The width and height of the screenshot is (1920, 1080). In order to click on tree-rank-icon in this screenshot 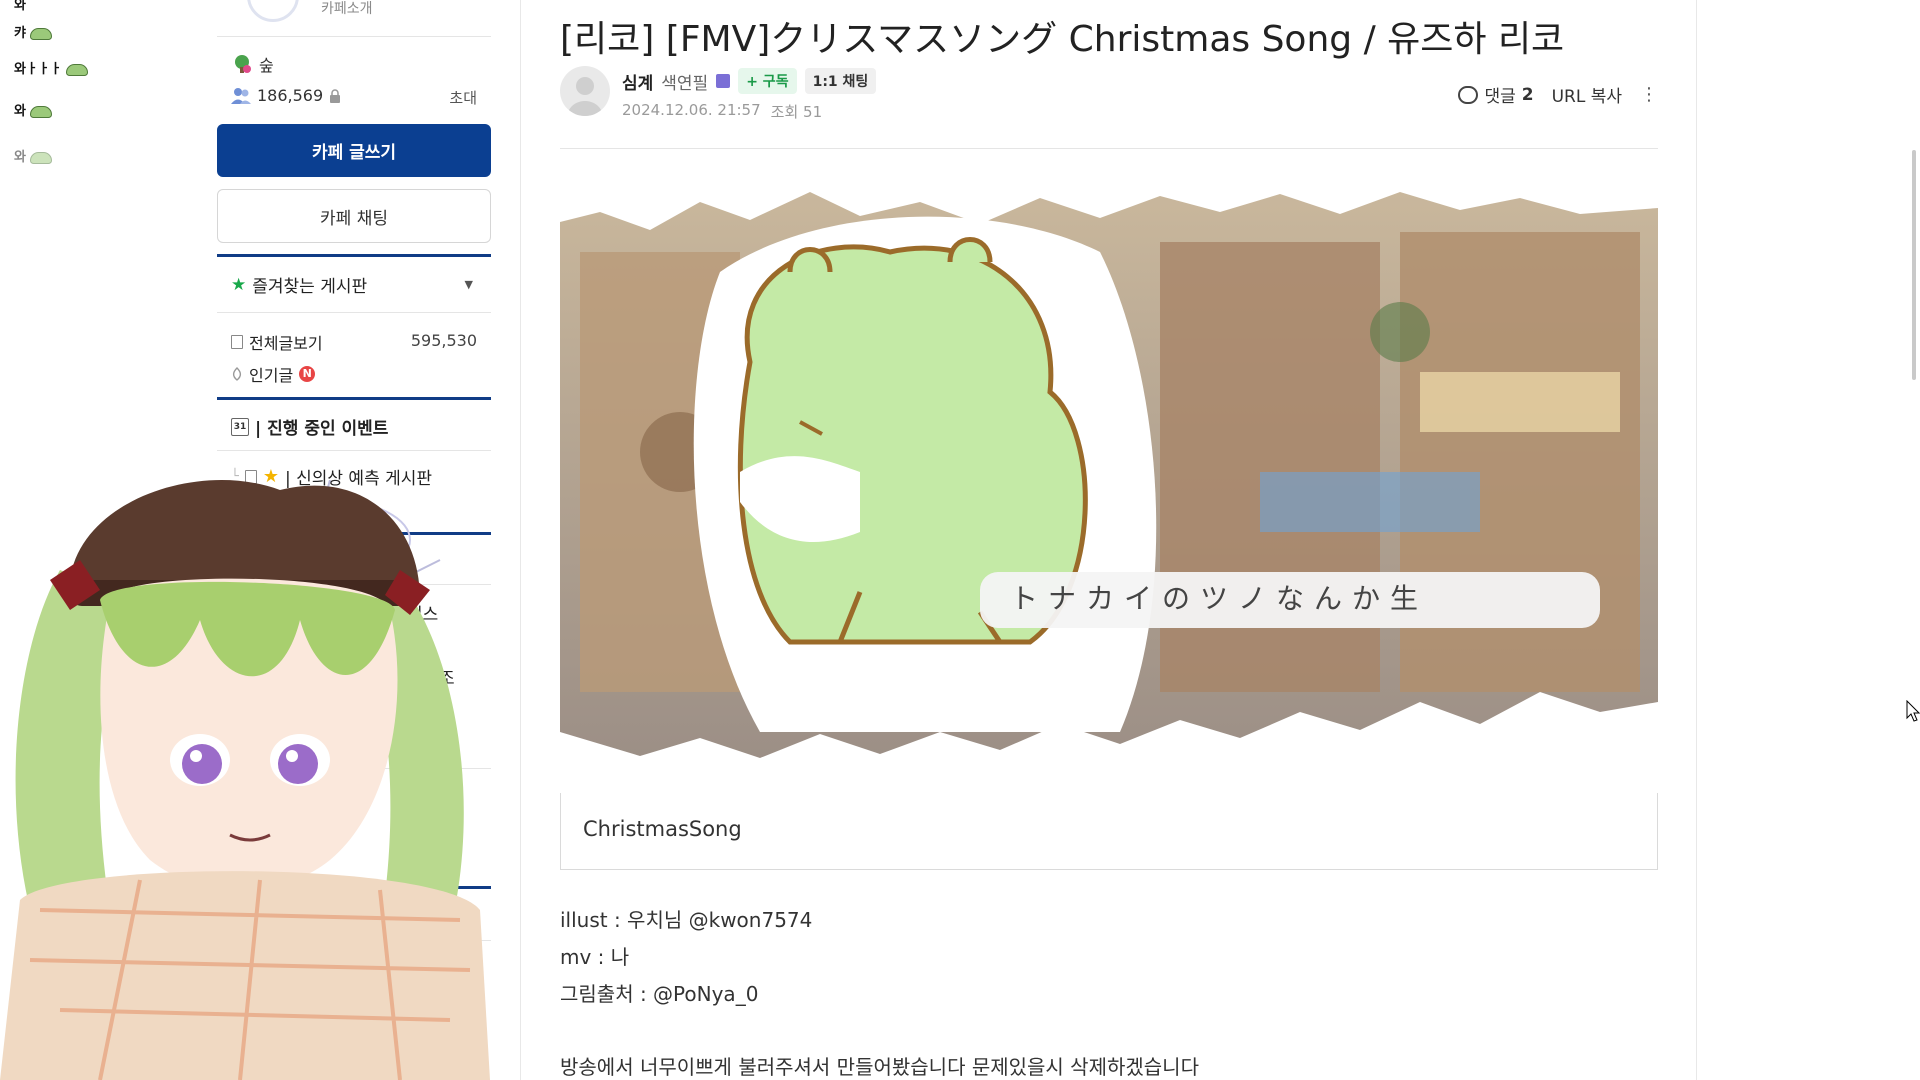, I will do `click(243, 64)`.